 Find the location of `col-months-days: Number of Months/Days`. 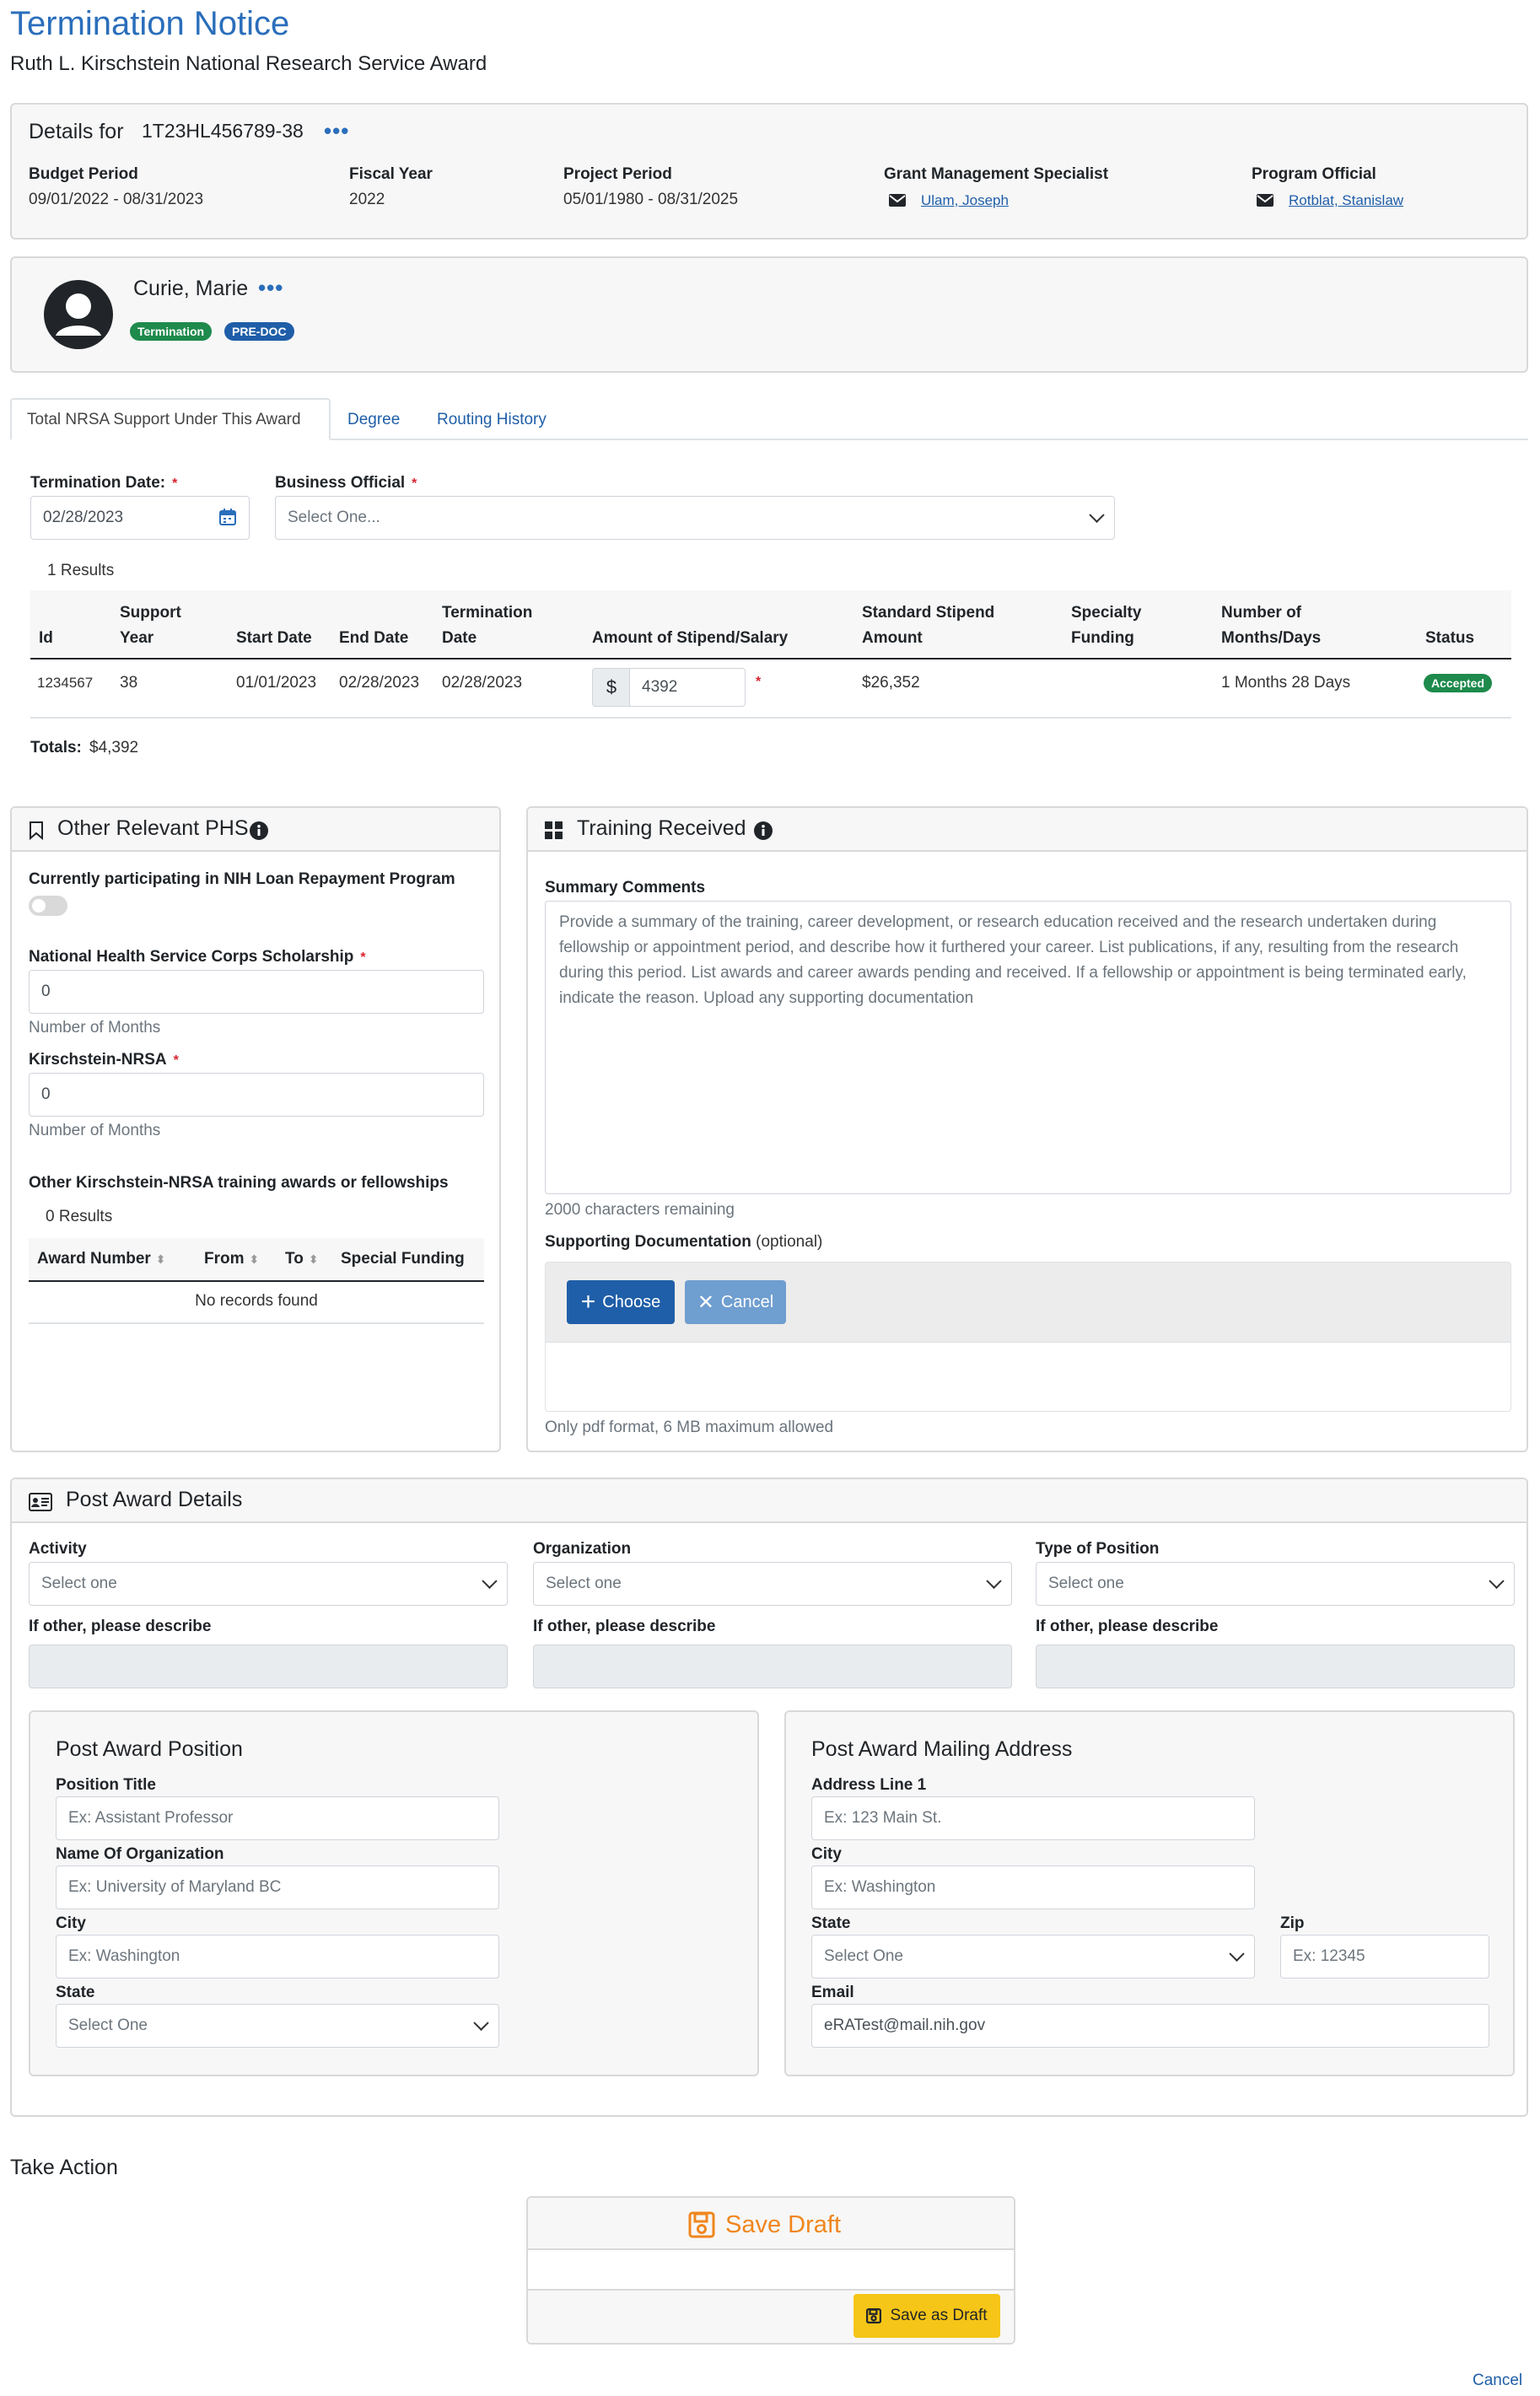

col-months-days: Number of Months/Days is located at coordinates (1272, 626).